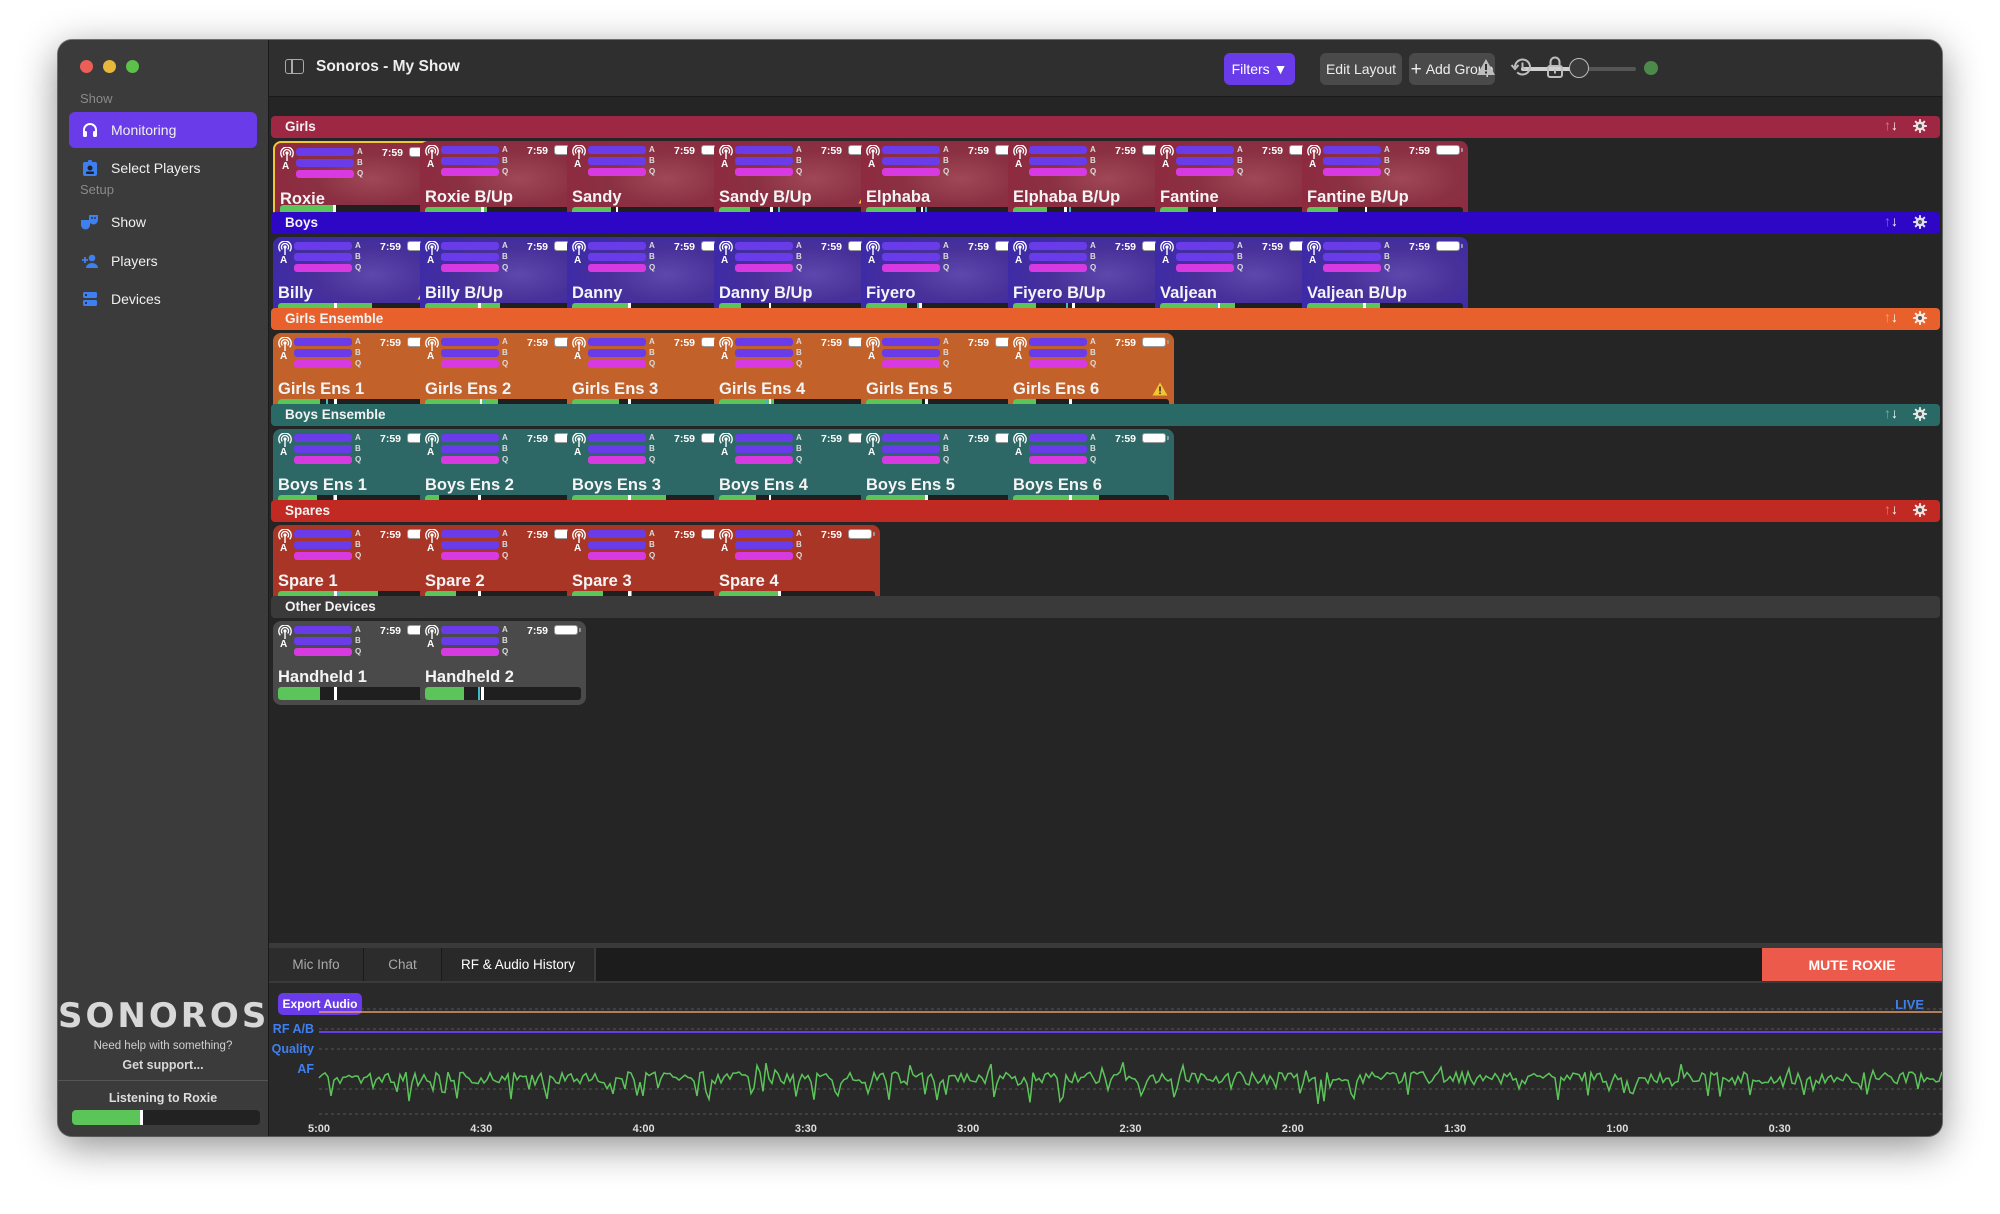 This screenshot has height=1214, width=2000. Describe the element at coordinates (163, 168) in the screenshot. I see `sidebar-item-select-players: Select Players` at that location.